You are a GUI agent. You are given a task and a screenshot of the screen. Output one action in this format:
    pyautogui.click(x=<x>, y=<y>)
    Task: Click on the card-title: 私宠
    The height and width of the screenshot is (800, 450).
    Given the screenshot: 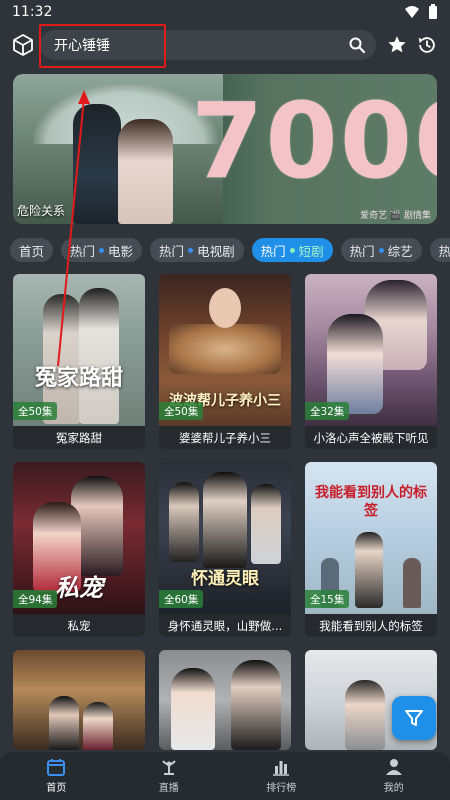 What is the action you would take?
    pyautogui.click(x=79, y=625)
    